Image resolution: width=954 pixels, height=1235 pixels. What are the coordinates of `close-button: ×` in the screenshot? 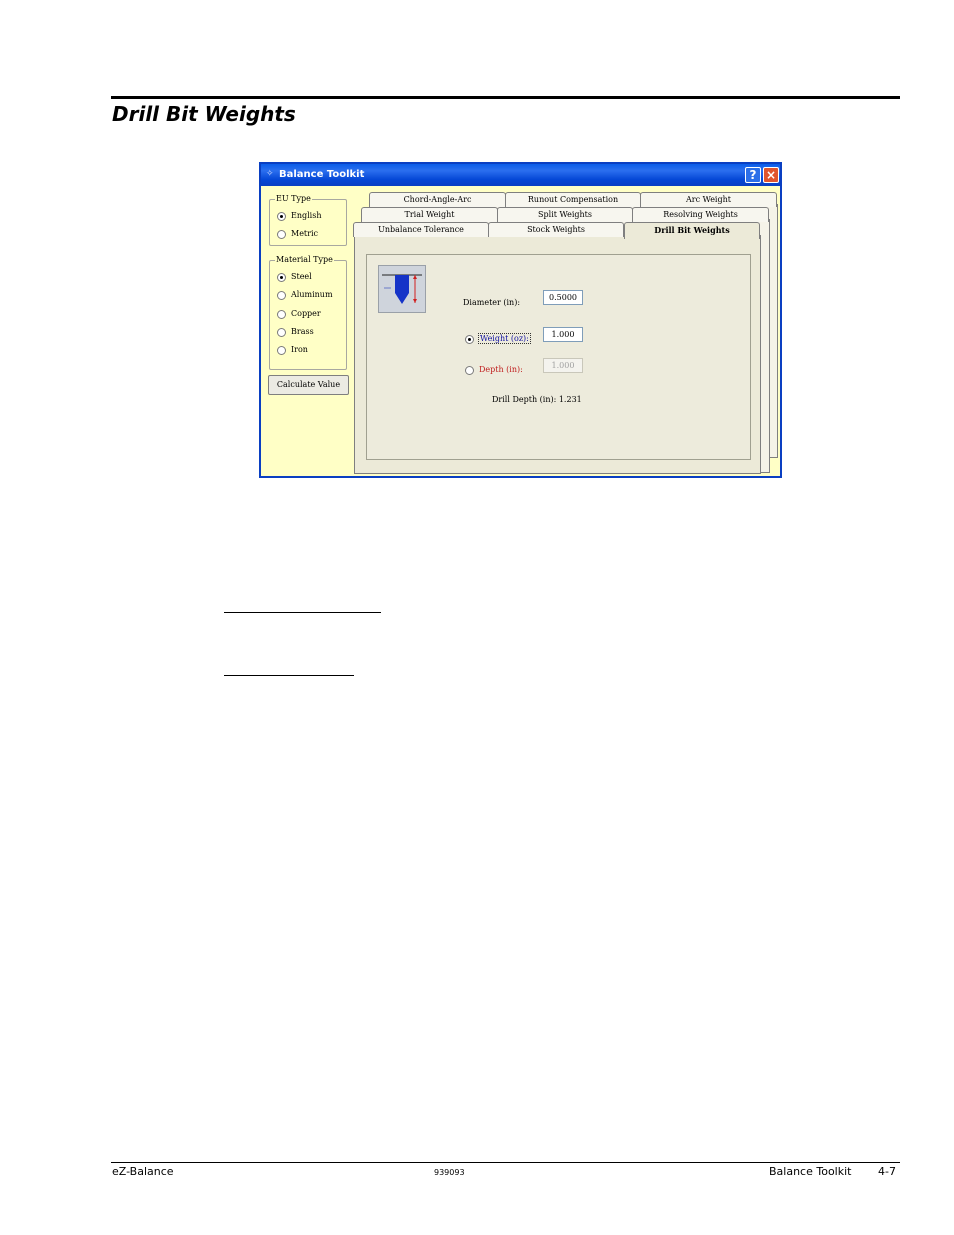 It's located at (771, 175).